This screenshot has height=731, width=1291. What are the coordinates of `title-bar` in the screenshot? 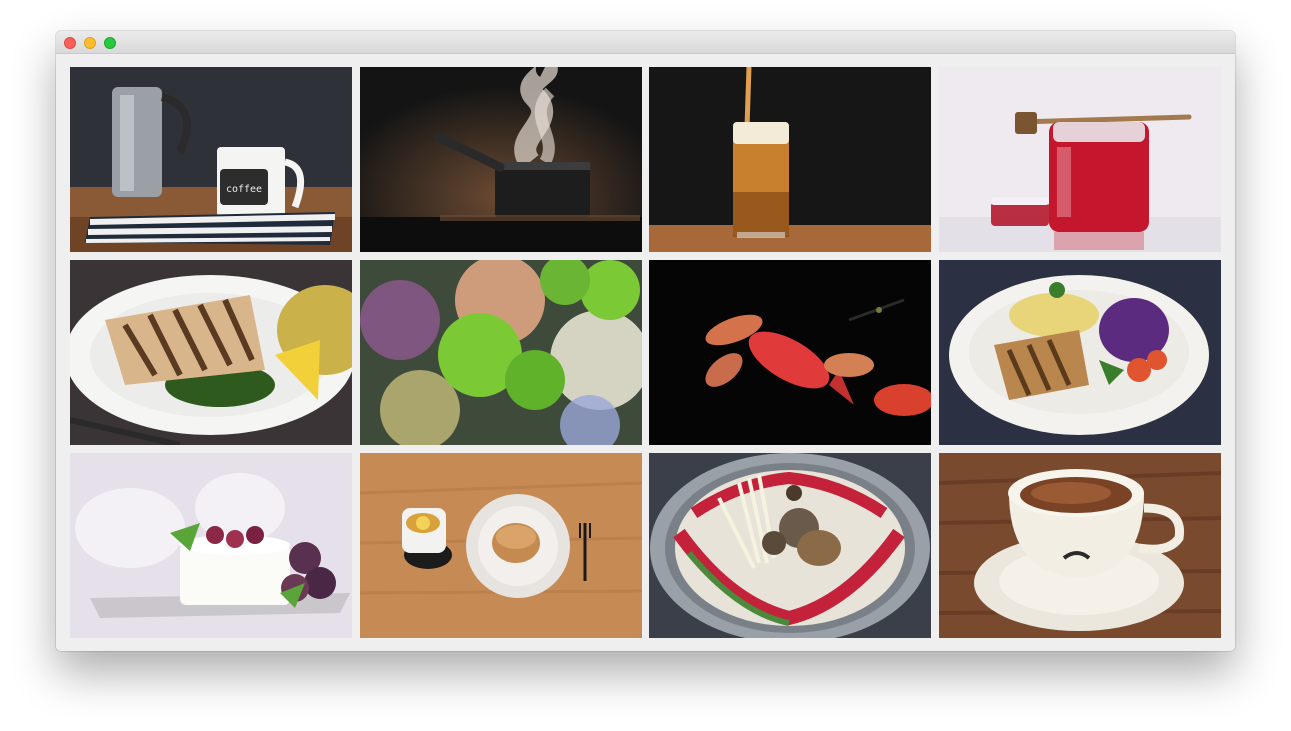 It's located at (645, 42).